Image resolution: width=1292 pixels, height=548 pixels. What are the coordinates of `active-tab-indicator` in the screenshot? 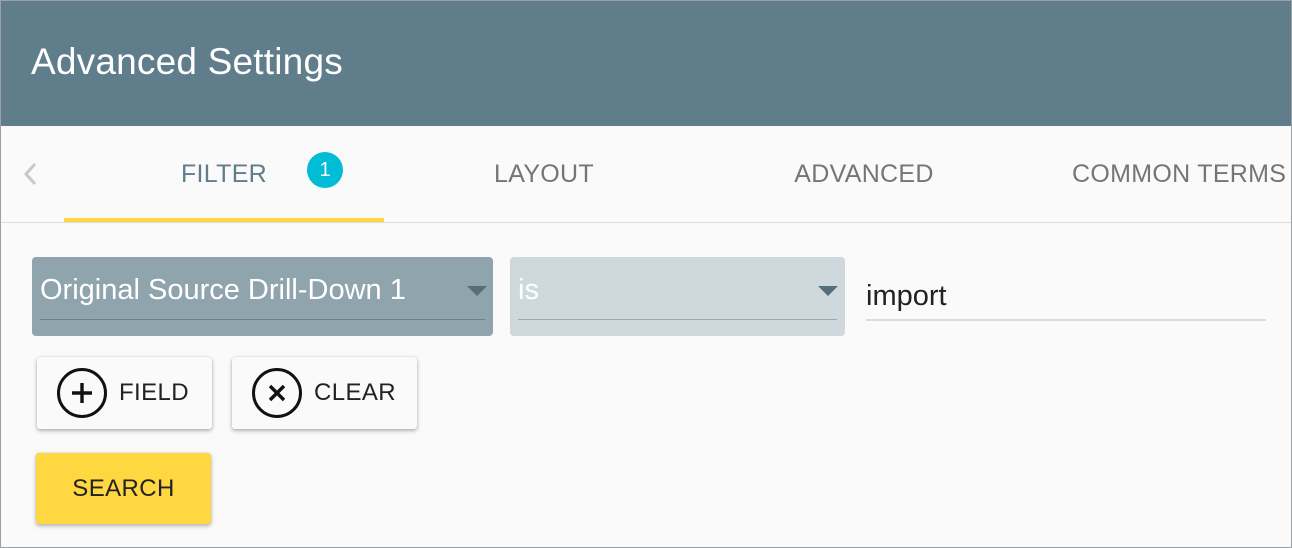 It's located at (224, 220).